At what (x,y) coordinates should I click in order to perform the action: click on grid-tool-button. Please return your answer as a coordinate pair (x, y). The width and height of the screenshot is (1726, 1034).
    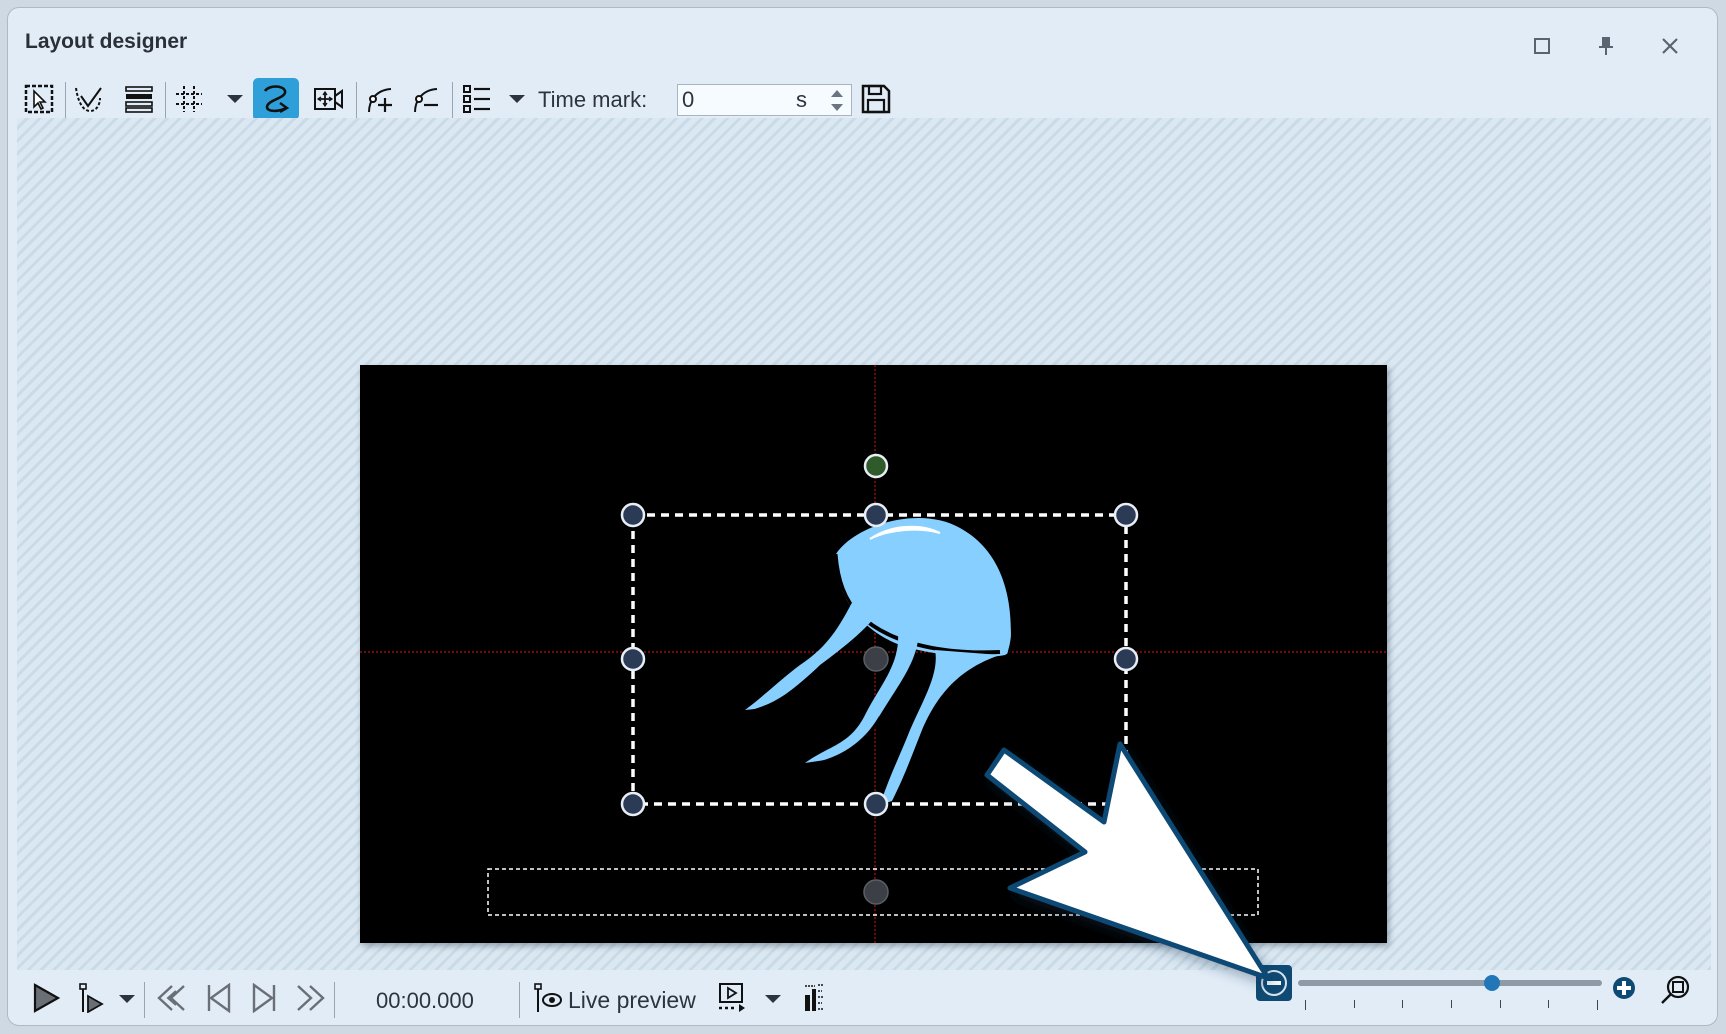
    Looking at the image, I should click on (189, 99).